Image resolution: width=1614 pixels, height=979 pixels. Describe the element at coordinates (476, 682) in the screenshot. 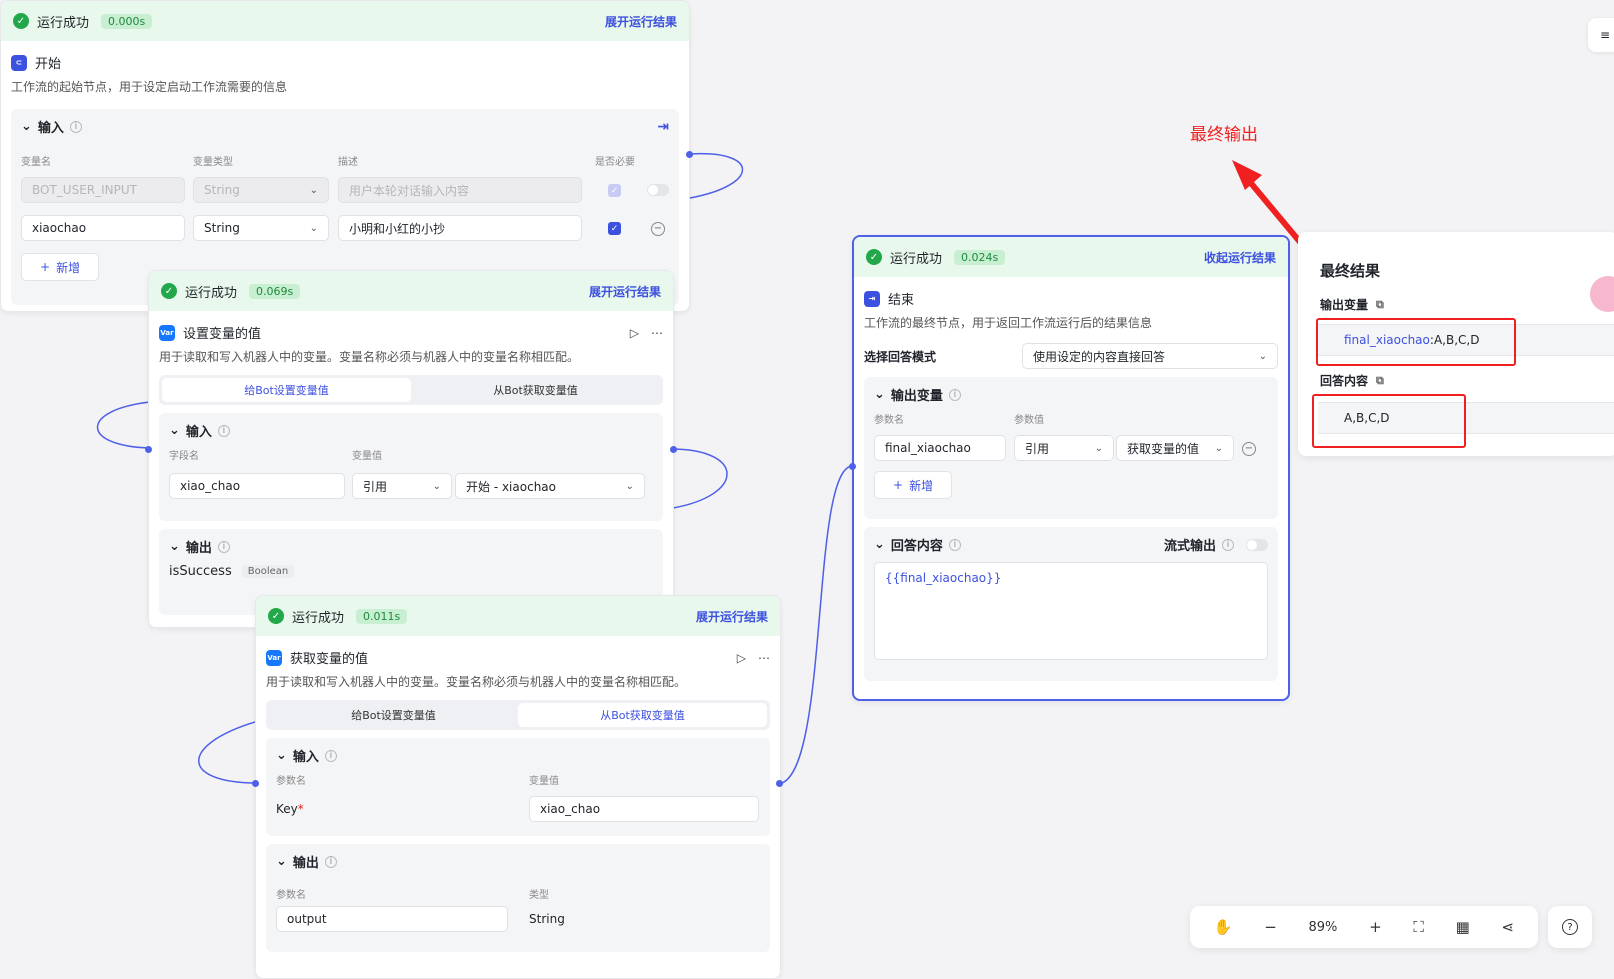

I see `node-description: 用于读取和写入机器人中的变量。变量名称必须与机器人中的变量名称相匹配。` at that location.